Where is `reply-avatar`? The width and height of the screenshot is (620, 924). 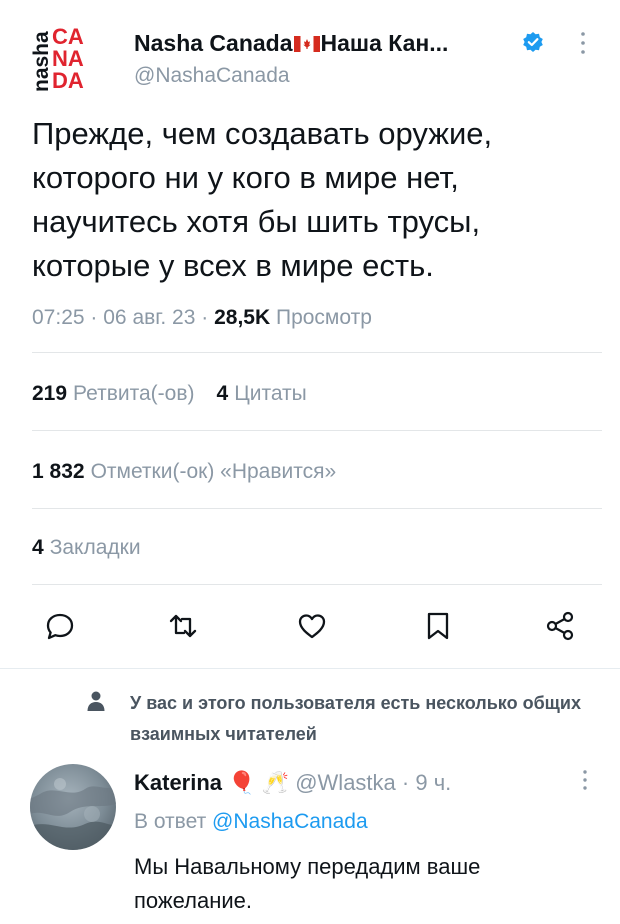
reply-avatar is located at coordinates (73, 807).